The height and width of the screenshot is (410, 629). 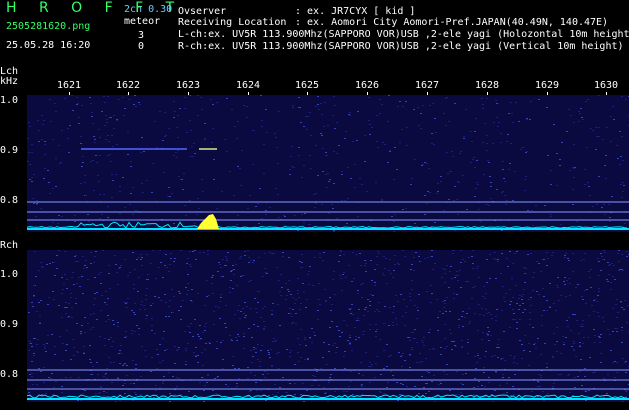 What do you see at coordinates (427, 85) in the screenshot?
I see `freq-tick-label: 1627` at bounding box center [427, 85].